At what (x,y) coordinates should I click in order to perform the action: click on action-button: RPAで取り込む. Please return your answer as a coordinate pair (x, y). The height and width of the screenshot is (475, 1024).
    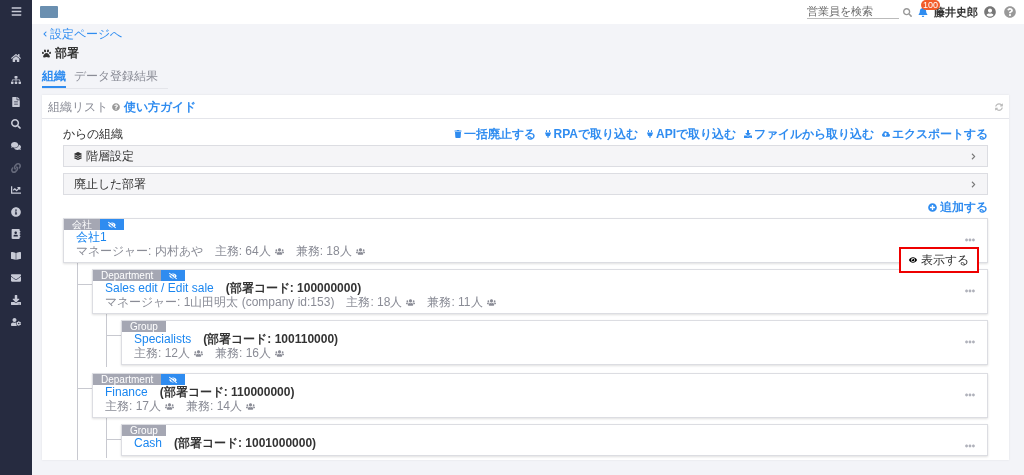
    Looking at the image, I should click on (590, 134).